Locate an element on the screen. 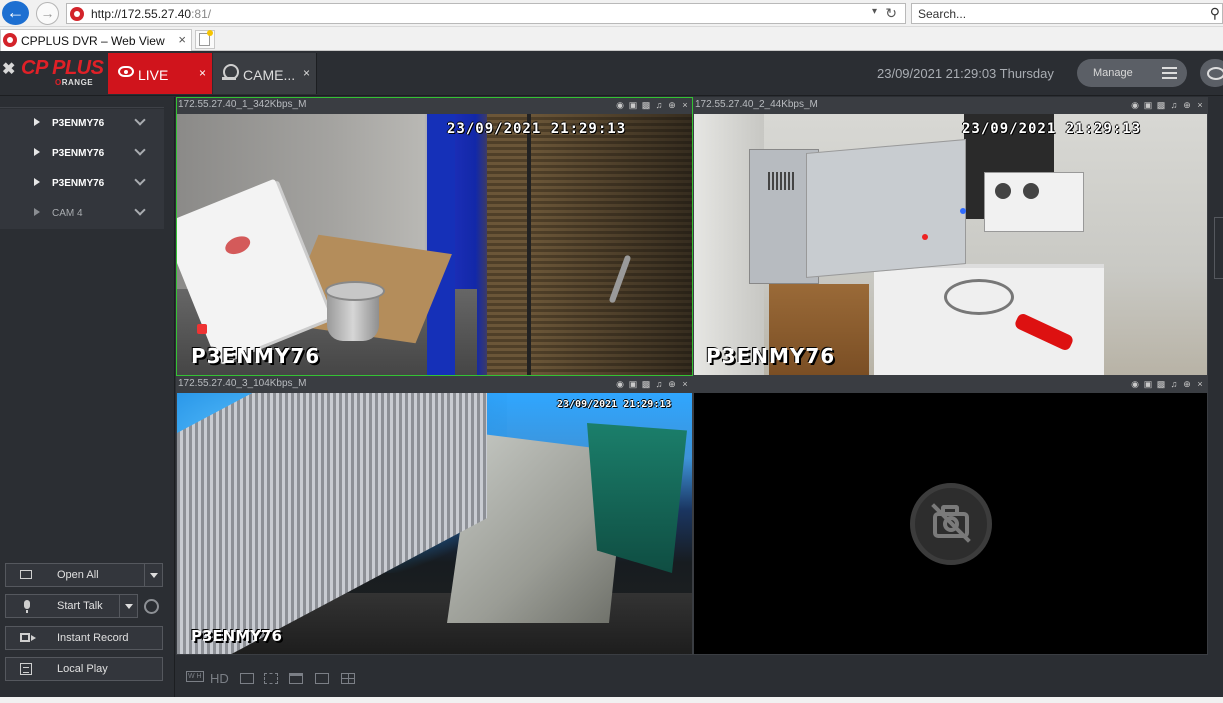 Image resolution: width=1223 pixels, height=703 pixels. menu-icon is located at coordinates (1169, 73).